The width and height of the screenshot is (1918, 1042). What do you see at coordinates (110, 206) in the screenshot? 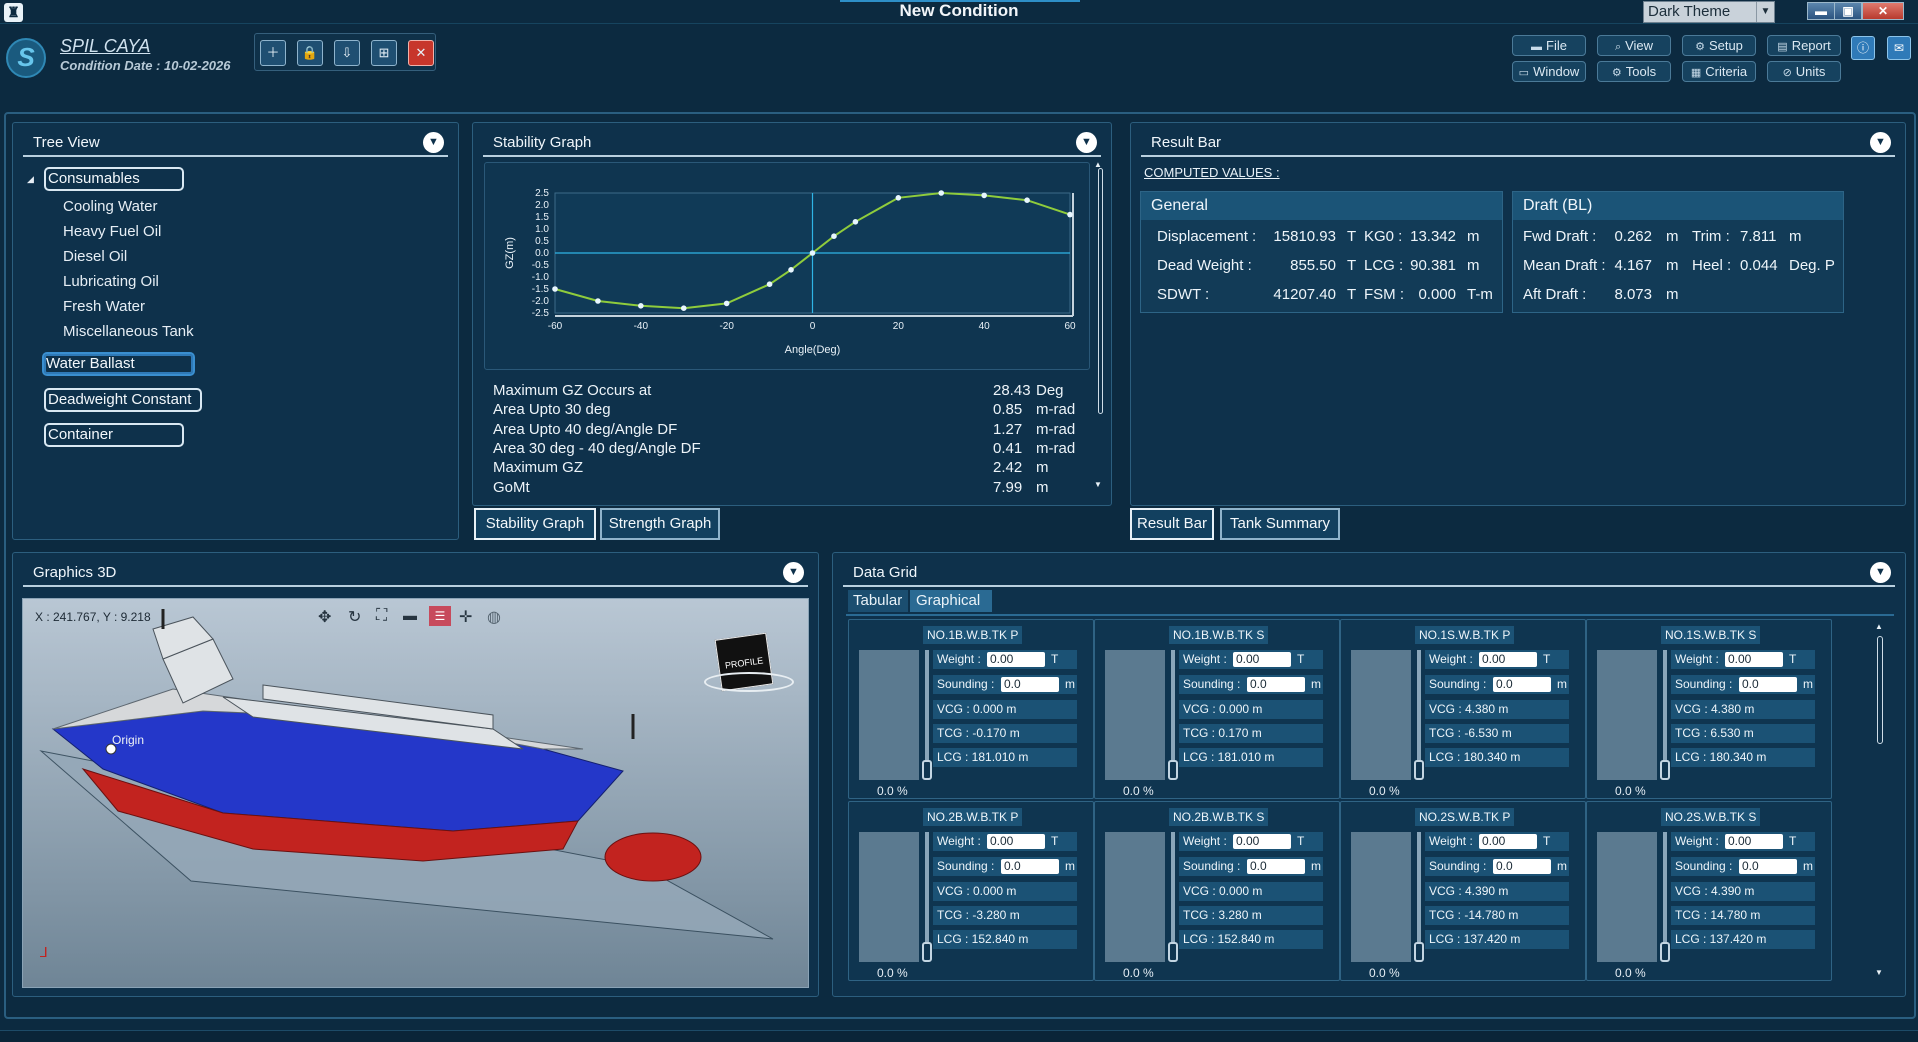
I see `tree-item-cooling-water: Cooling Water` at bounding box center [110, 206].